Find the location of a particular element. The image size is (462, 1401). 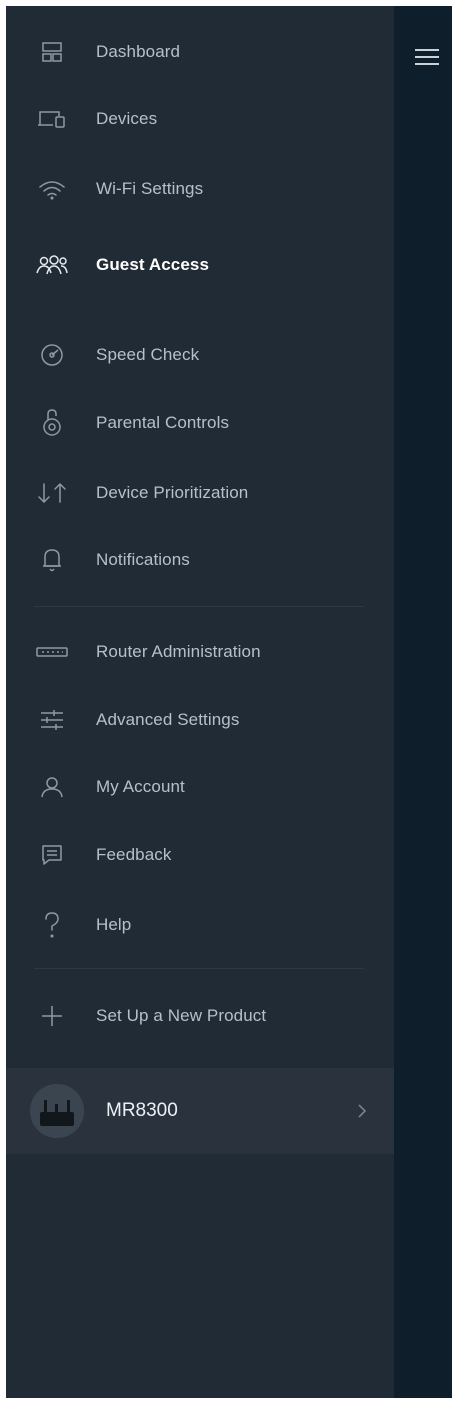

hamburger-menu-button is located at coordinates (427, 57).